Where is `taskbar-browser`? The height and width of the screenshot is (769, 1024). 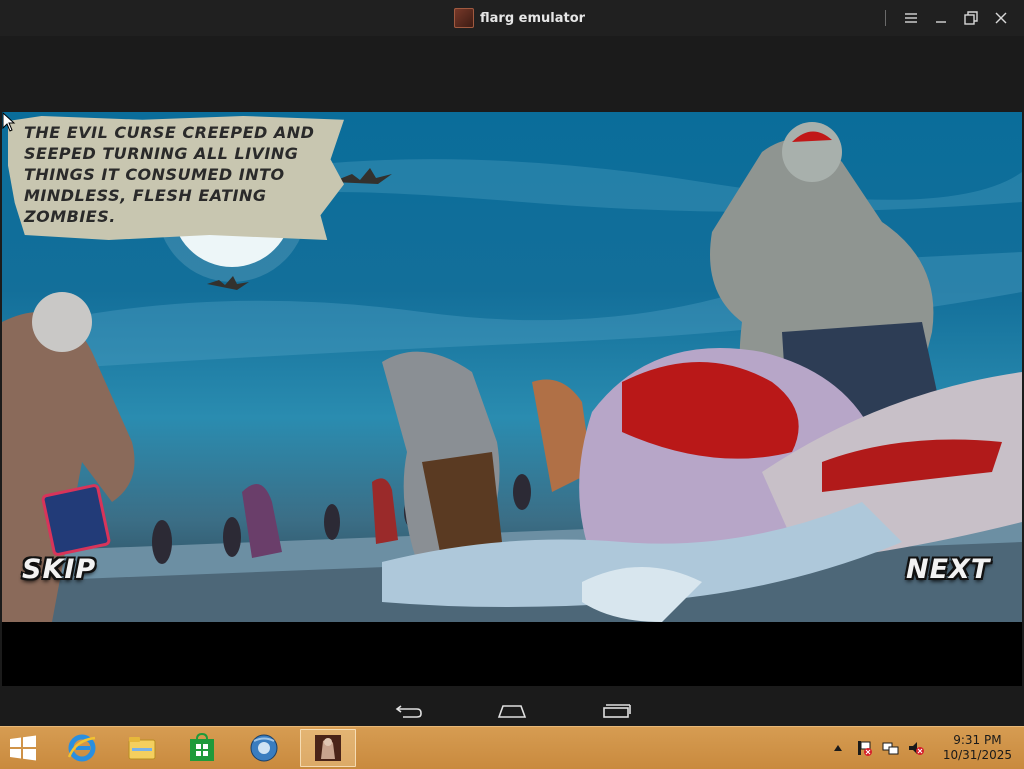 taskbar-browser is located at coordinates (264, 748).